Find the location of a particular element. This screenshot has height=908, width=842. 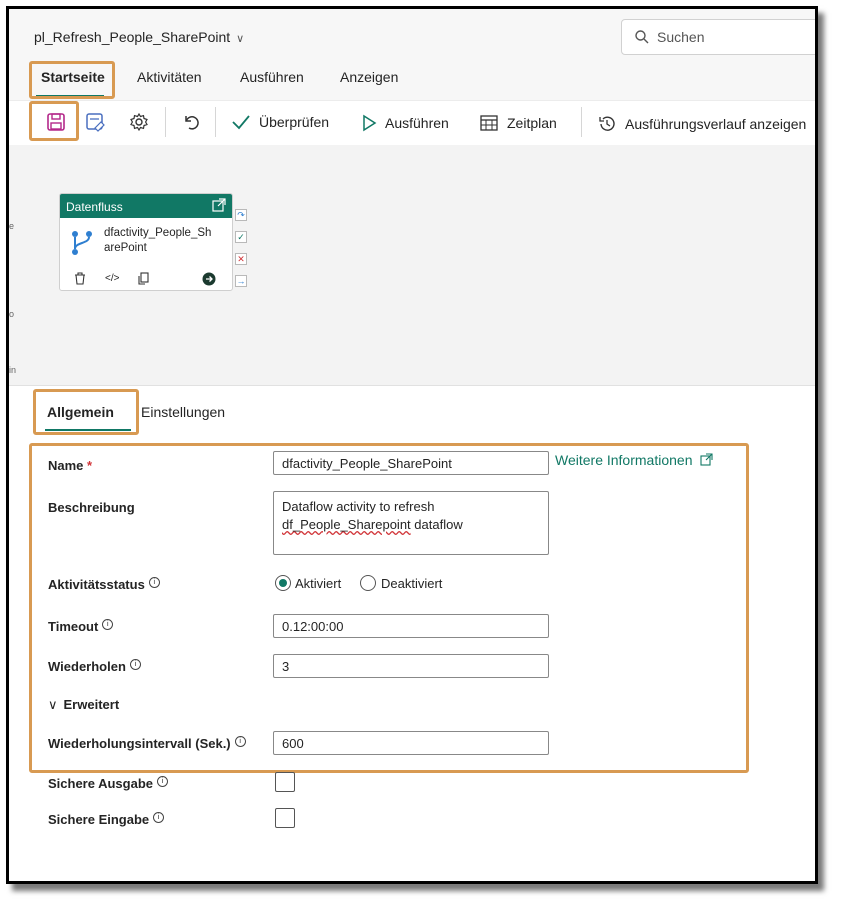

undo-icon is located at coordinates (192, 123).